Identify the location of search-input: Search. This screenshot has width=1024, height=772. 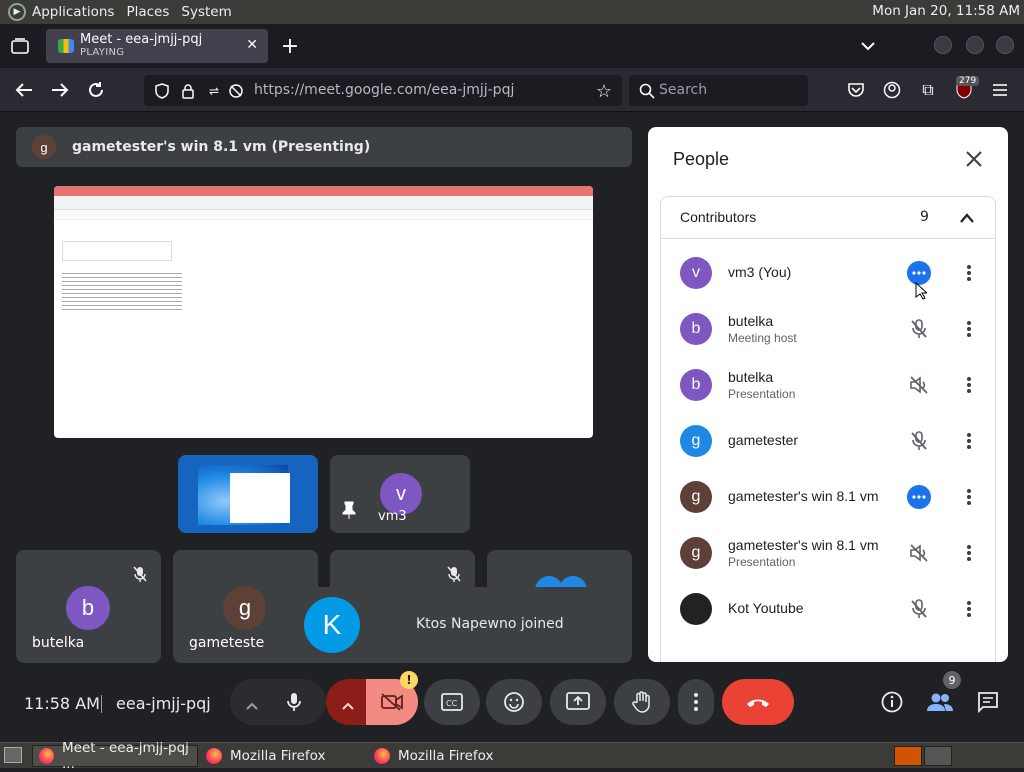
(718, 90).